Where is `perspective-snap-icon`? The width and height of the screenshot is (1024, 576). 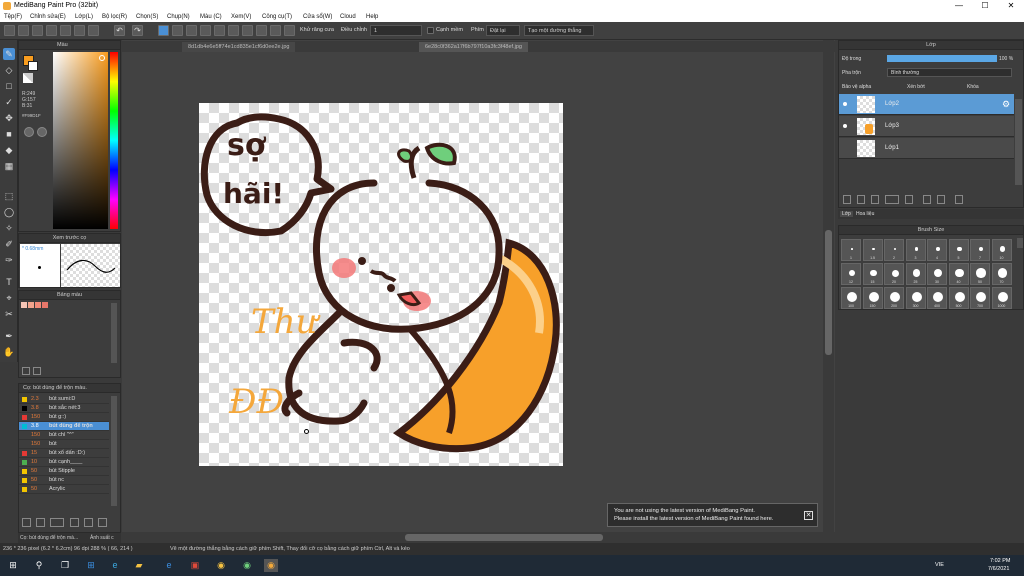 perspective-snap-icon is located at coordinates (205, 30).